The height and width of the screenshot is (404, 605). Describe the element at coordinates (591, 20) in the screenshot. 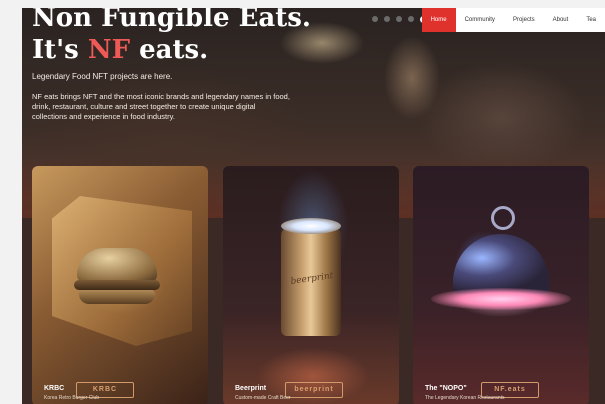

I see `nav-team: Tea` at that location.